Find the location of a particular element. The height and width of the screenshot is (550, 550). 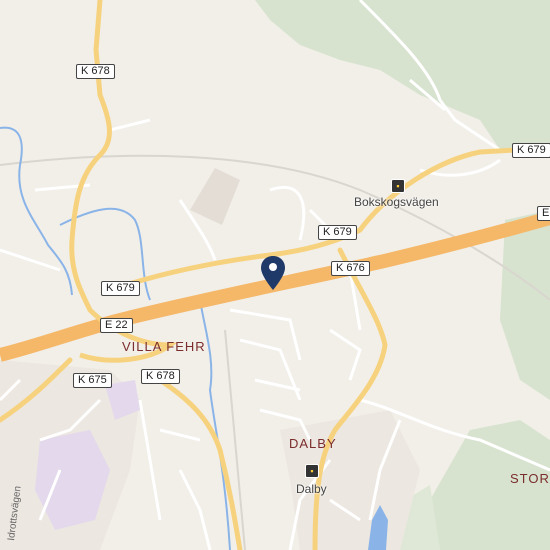

bus-stop-label-dalby: Dalby is located at coordinates (311, 489).